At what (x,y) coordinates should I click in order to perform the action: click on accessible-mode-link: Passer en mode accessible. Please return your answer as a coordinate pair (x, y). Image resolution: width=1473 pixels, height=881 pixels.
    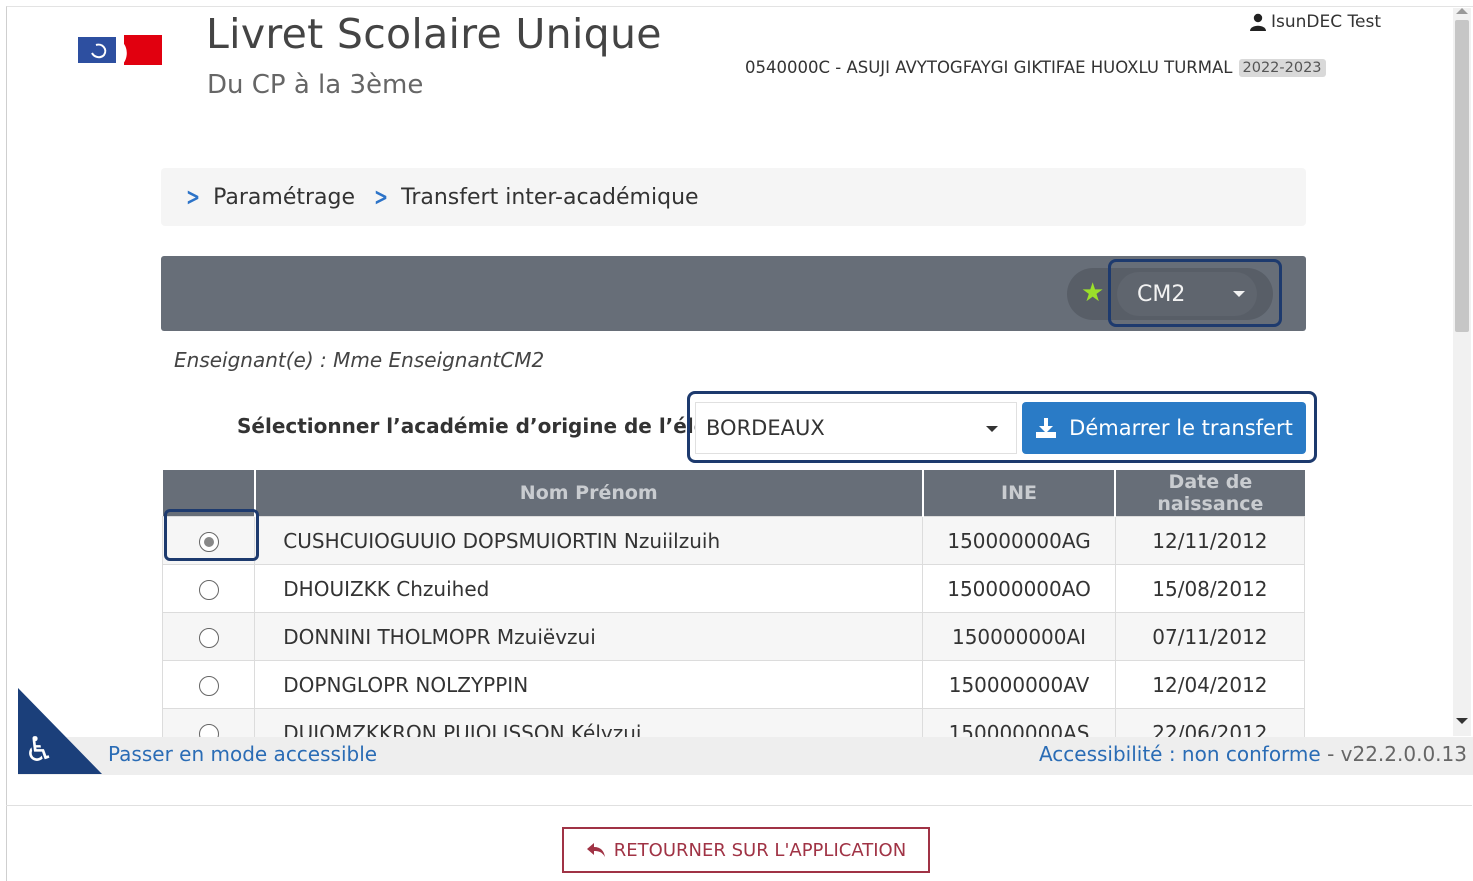
    Looking at the image, I should click on (242, 754).